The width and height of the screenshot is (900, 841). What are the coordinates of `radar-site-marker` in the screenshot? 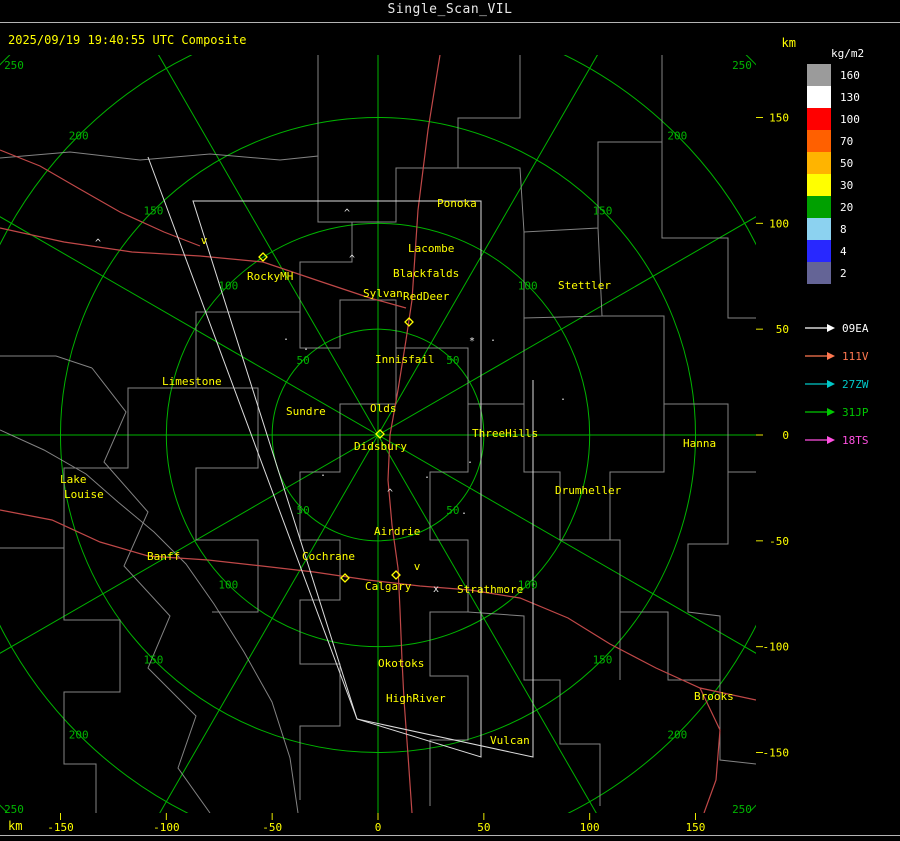 It's located at (345, 578).